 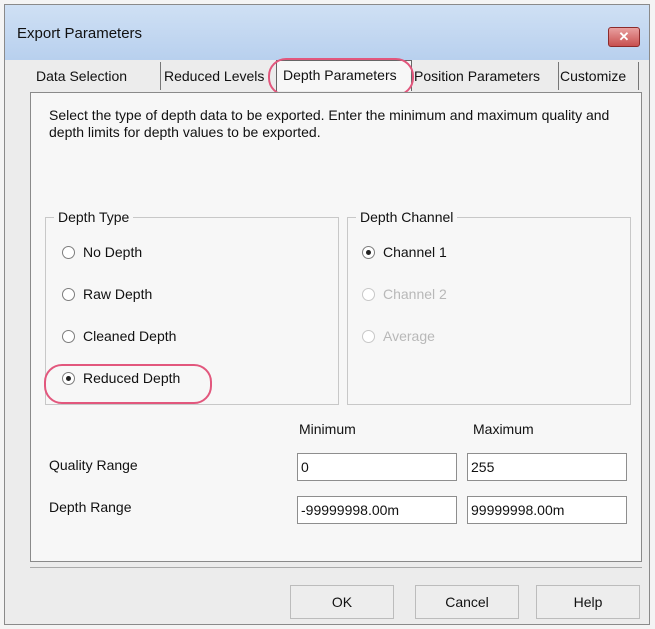 What do you see at coordinates (128, 384) in the screenshot?
I see `reduced-depth-highlight-ellipse` at bounding box center [128, 384].